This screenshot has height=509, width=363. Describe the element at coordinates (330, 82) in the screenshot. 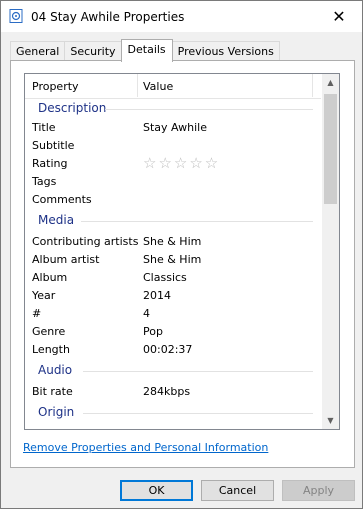

I see `scroll-up-icon: ▲` at that location.